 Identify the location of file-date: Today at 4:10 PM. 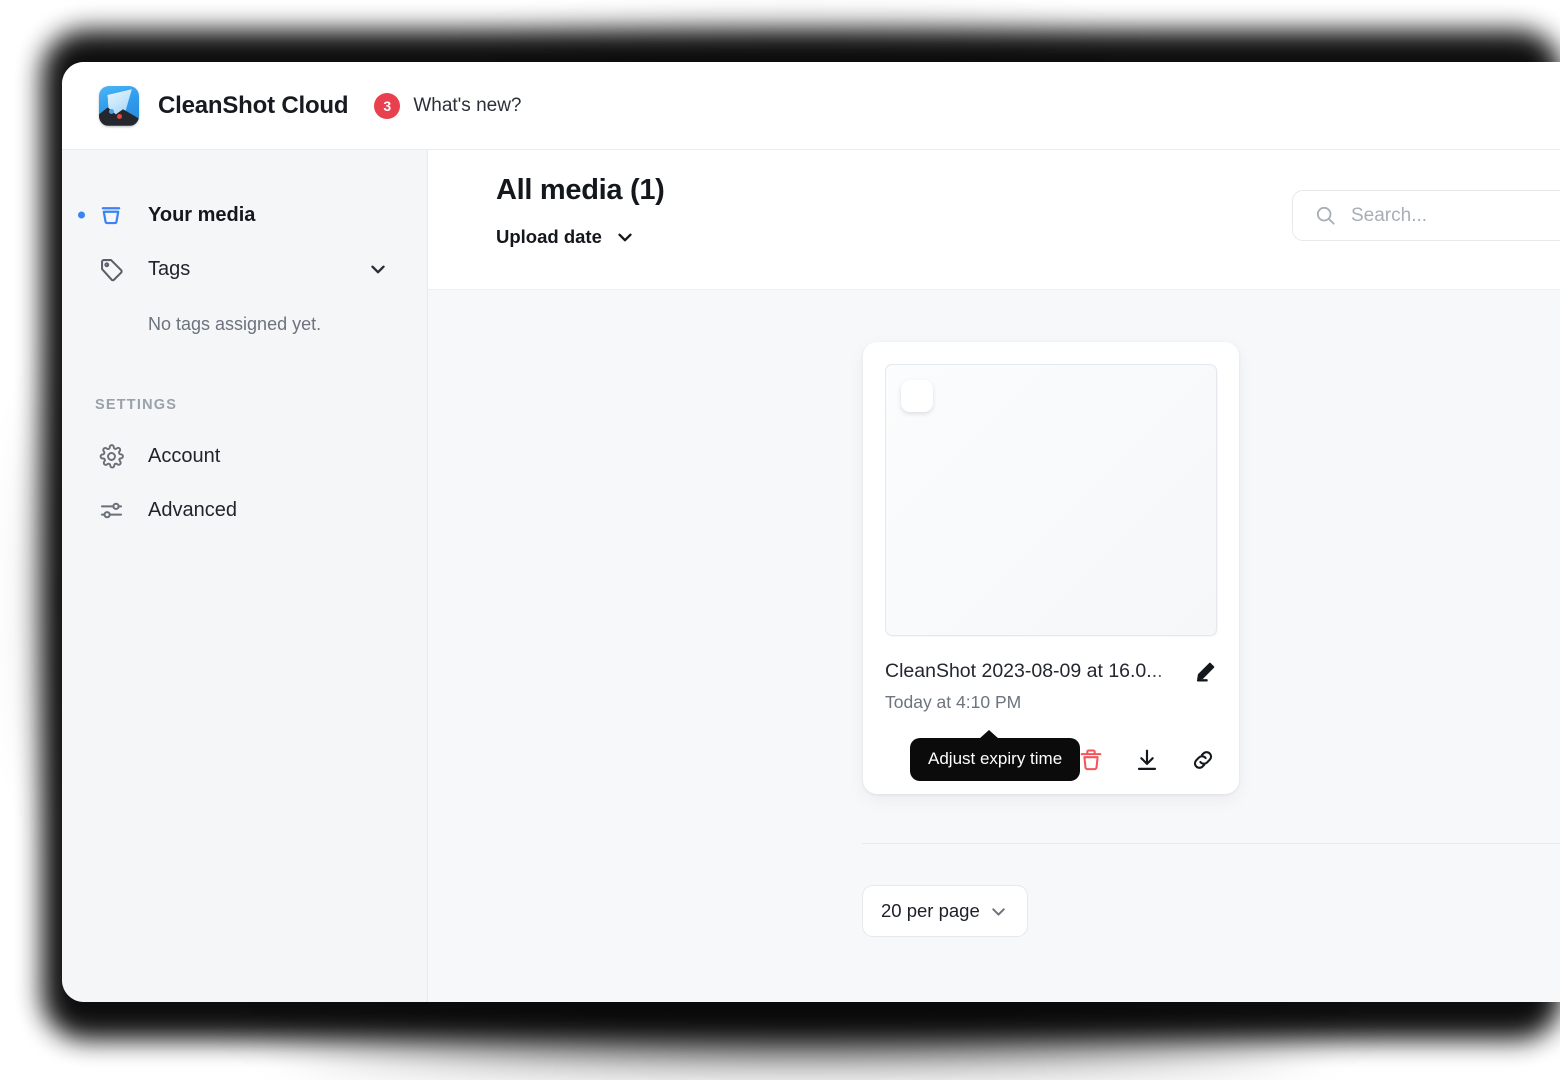
(953, 702).